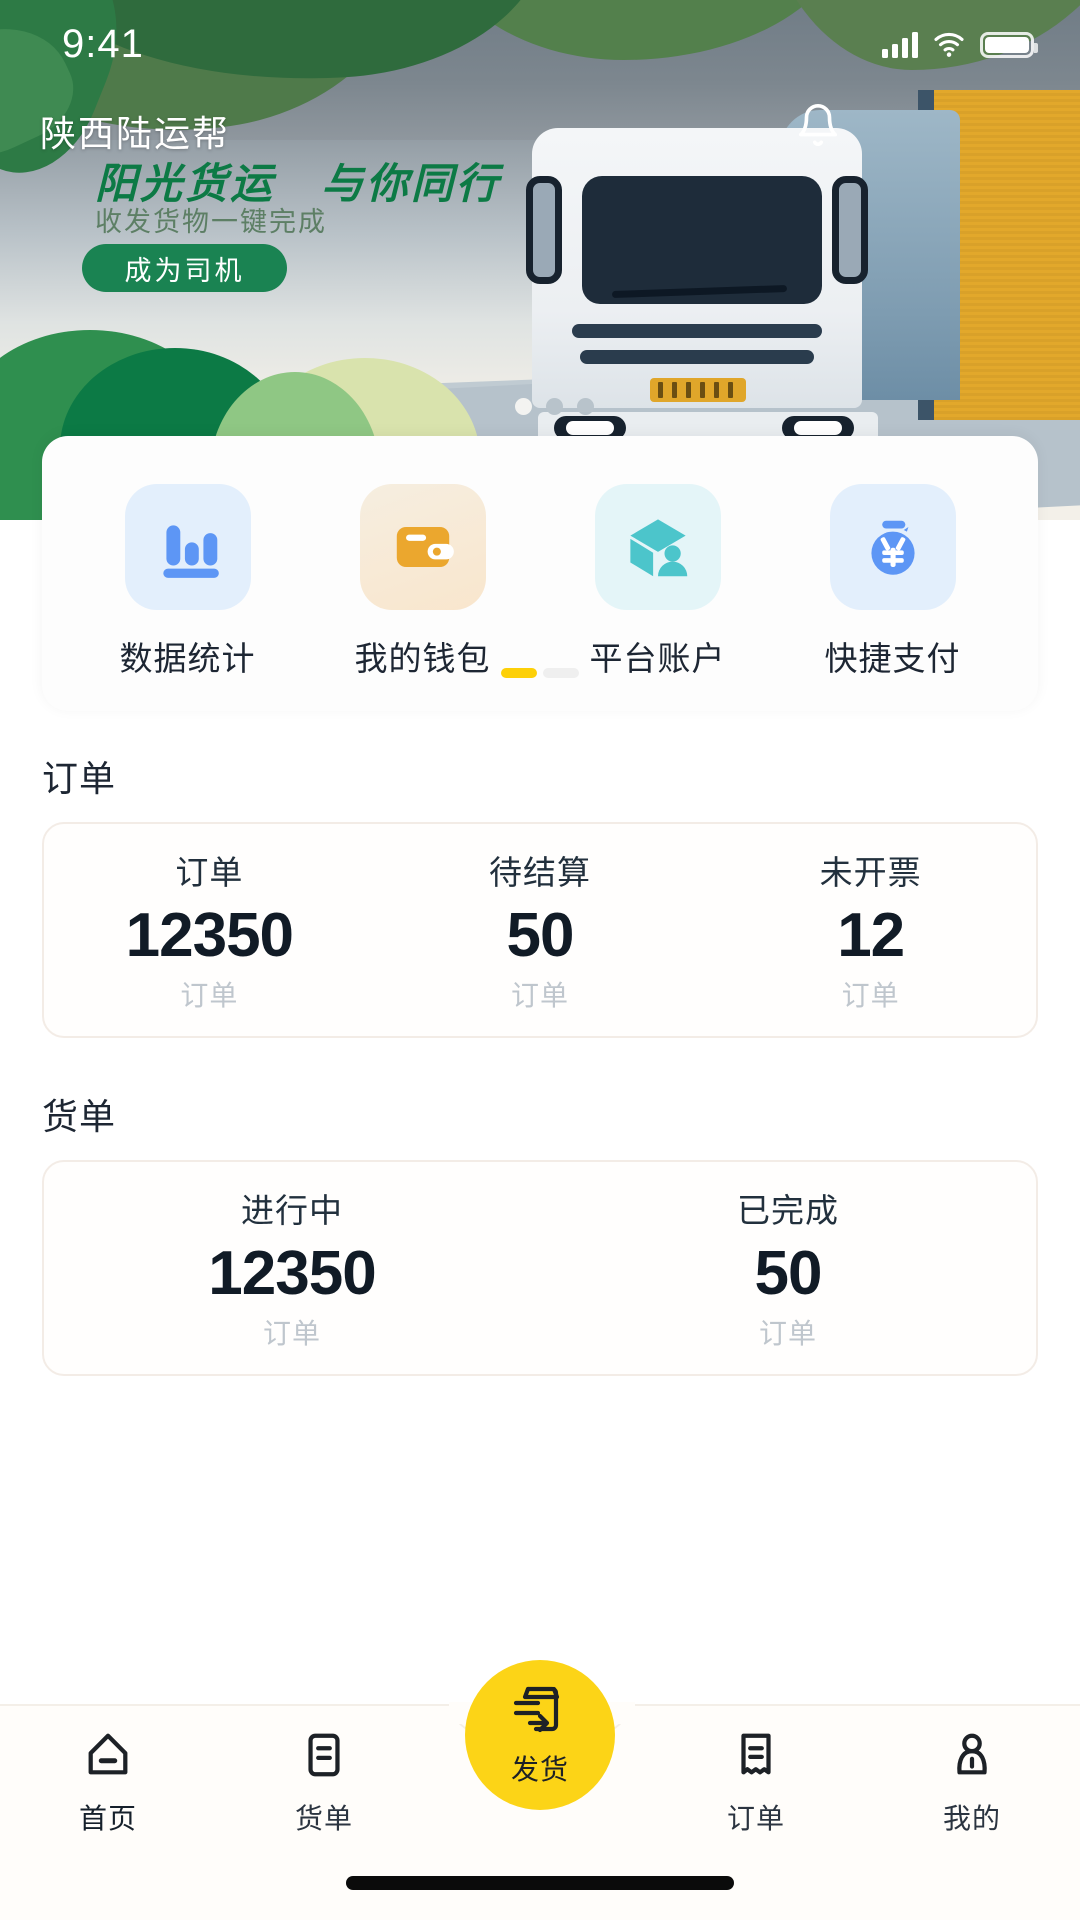 This screenshot has width=1080, height=1920. What do you see at coordinates (755, 1818) in the screenshot?
I see `tab-label: 订单` at bounding box center [755, 1818].